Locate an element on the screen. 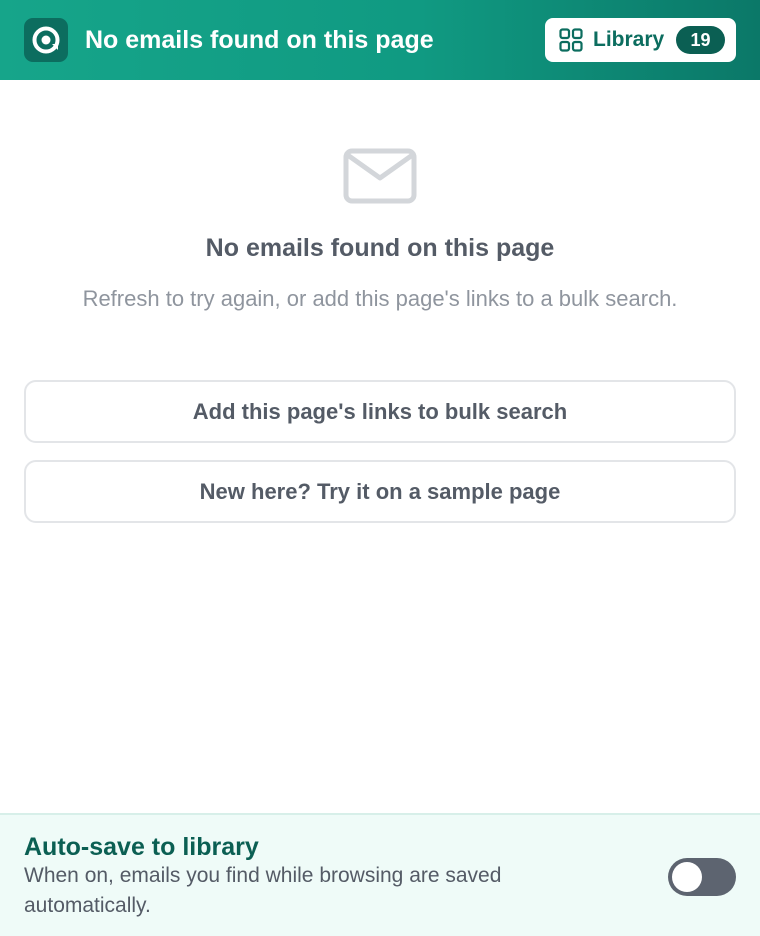 The image size is (760, 936). grid-icon is located at coordinates (571, 40).